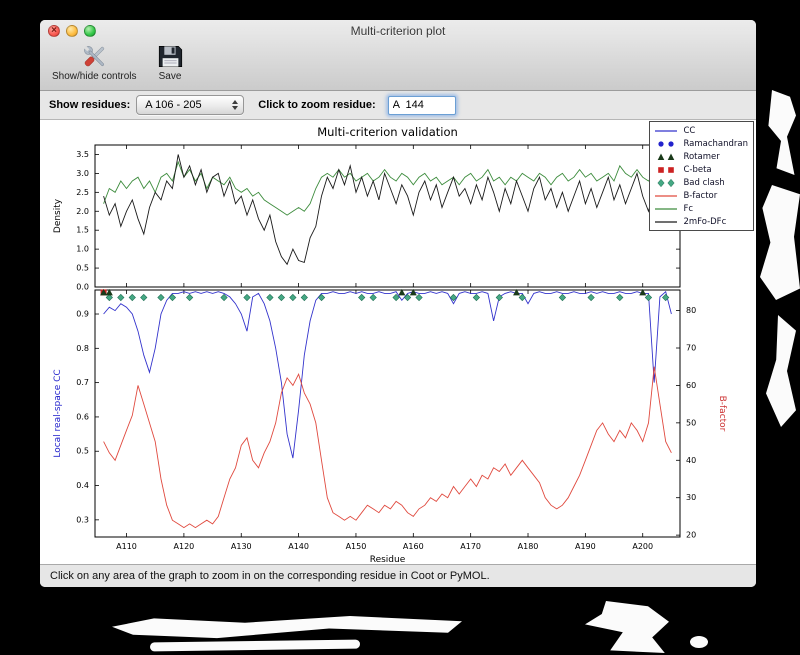  Describe the element at coordinates (642, 546) in the screenshot. I see `axis-text: A200` at that location.